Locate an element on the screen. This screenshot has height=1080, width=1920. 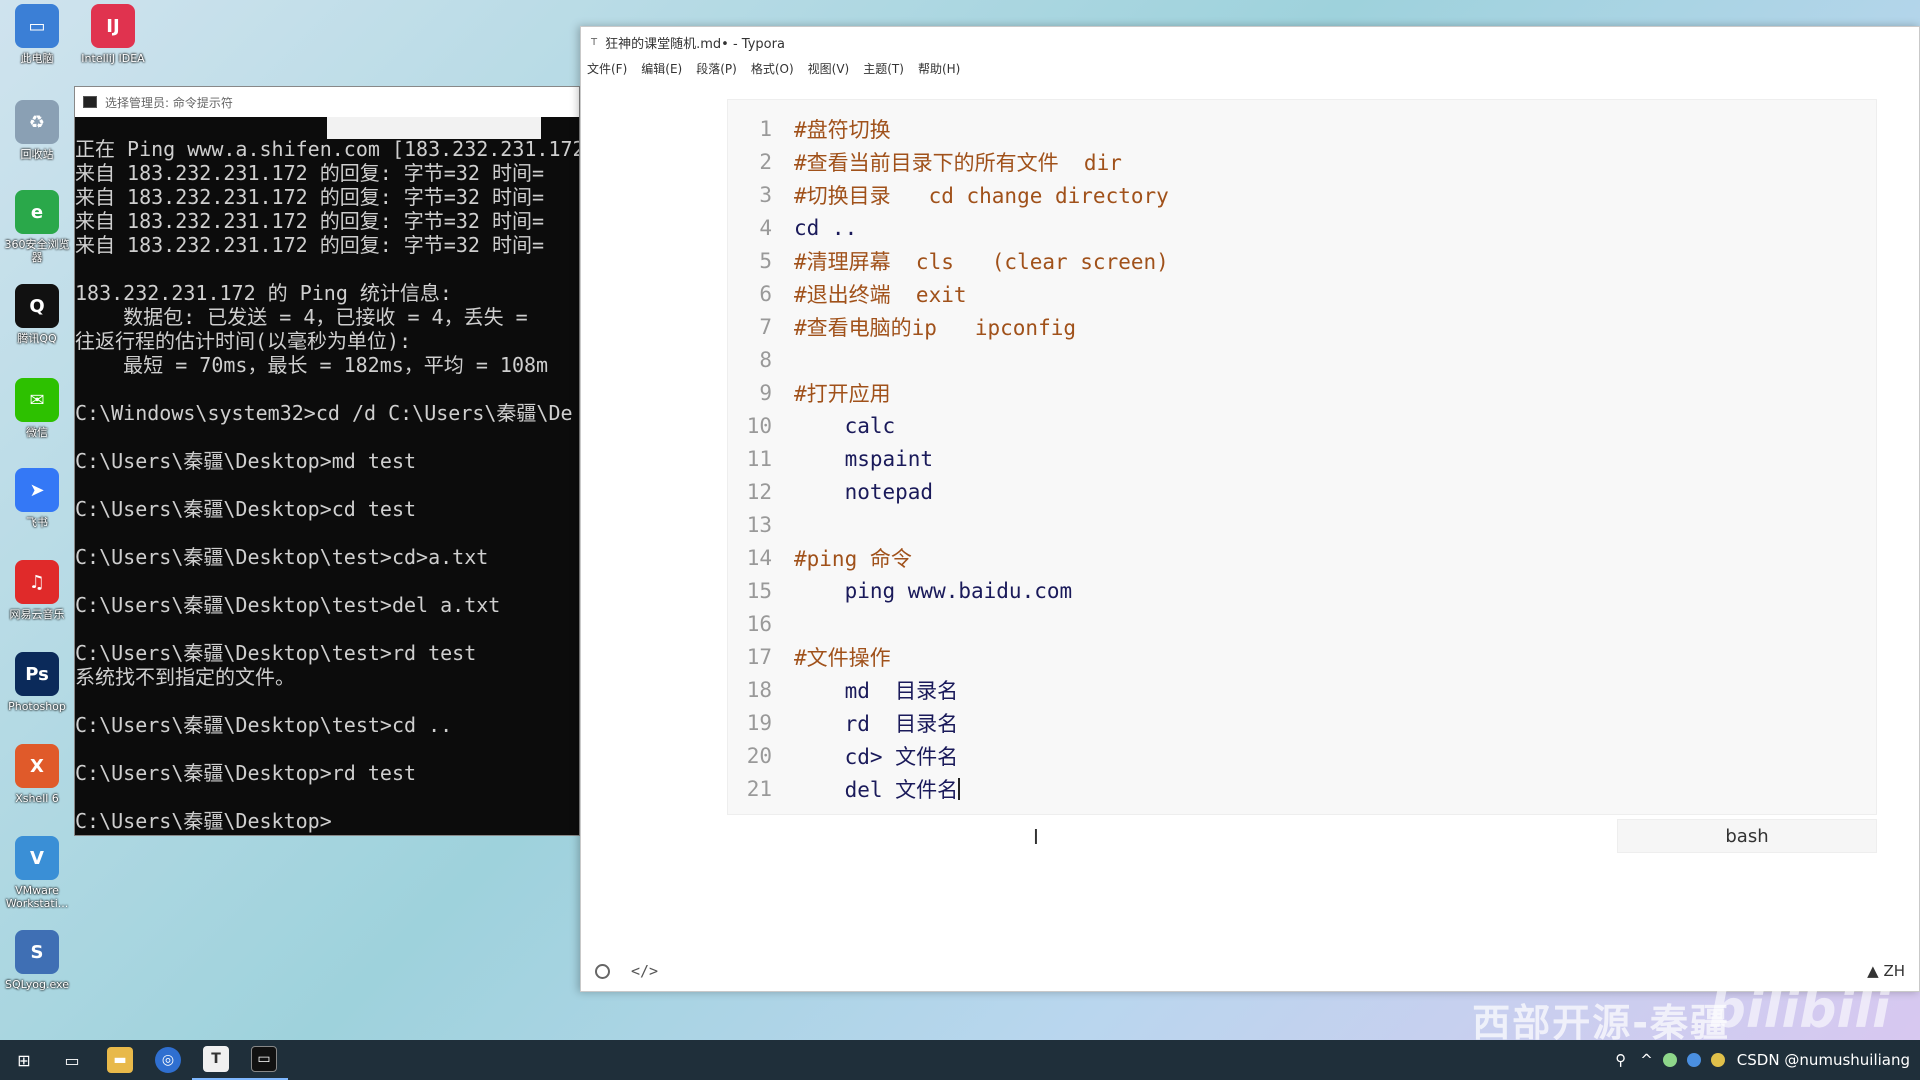
code-line: 19 rd 目录名 is located at coordinates (1302, 722).